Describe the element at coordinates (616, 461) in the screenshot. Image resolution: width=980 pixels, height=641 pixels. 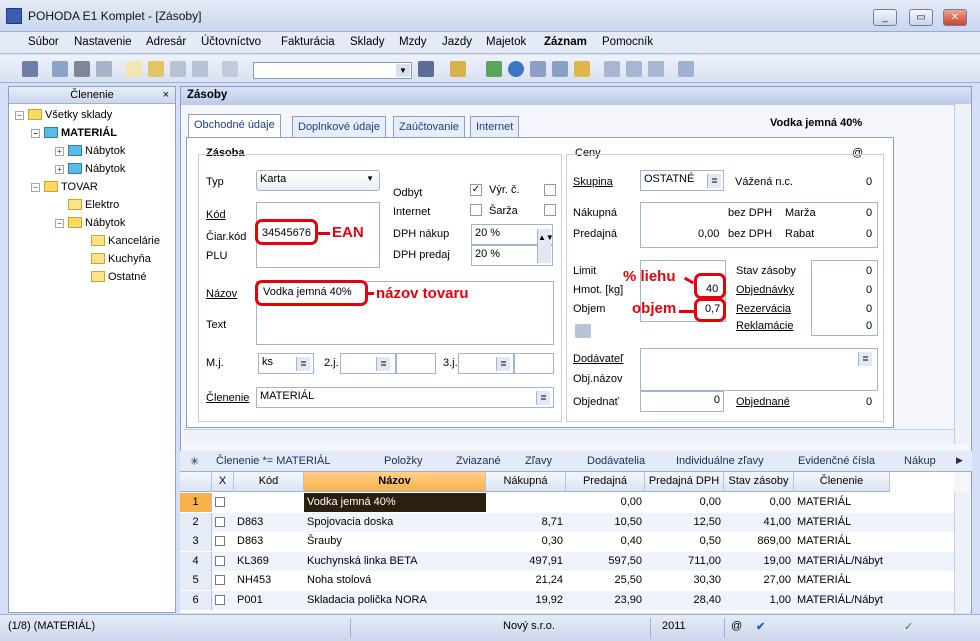
I see `tab-dodavatelia: Dodávatelia` at that location.